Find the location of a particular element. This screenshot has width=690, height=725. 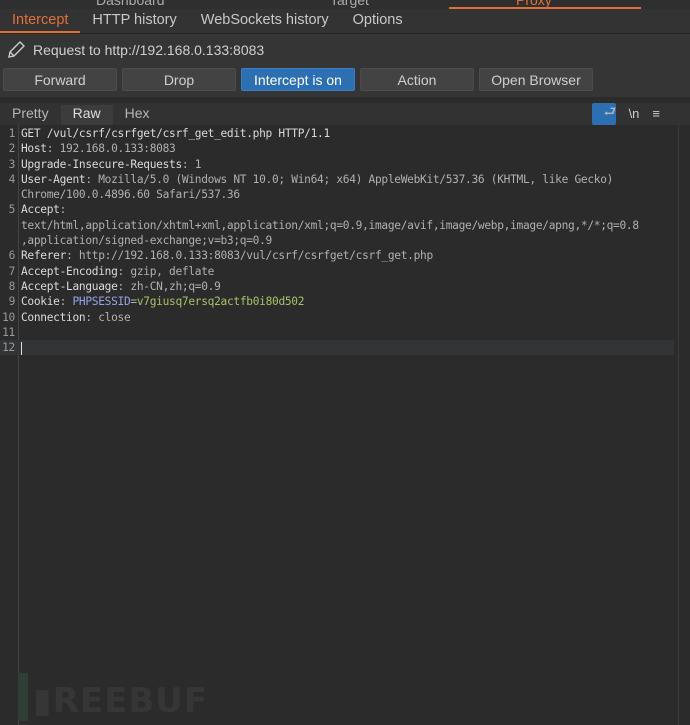

line-number: 7 is located at coordinates (12, 271).